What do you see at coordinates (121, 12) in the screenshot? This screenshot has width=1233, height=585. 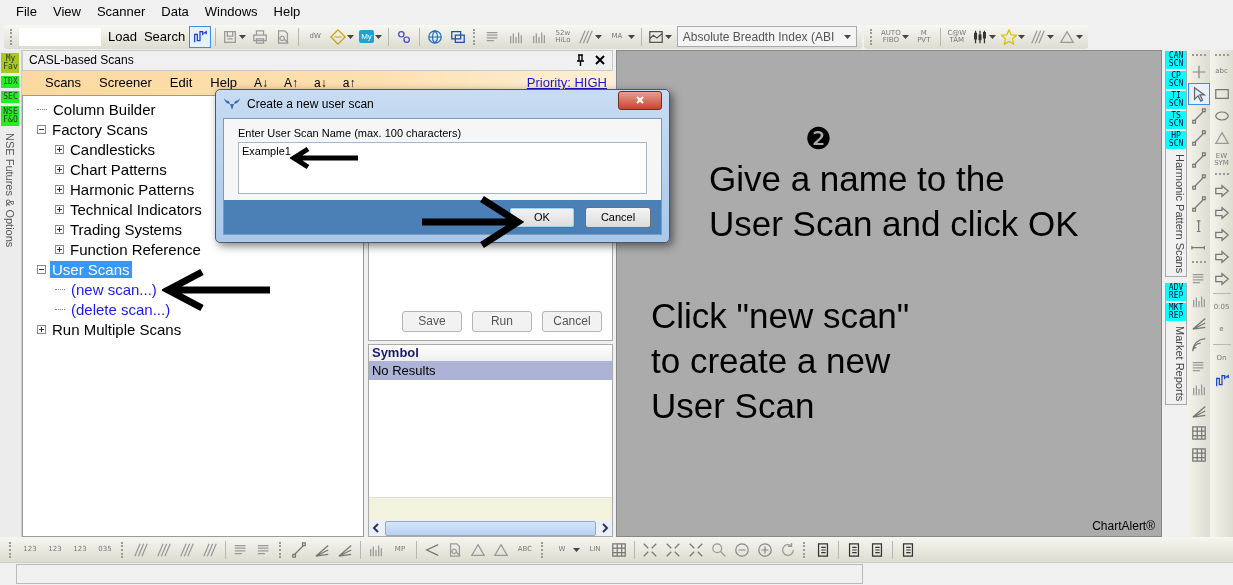 I see `menu-item: Scanner` at bounding box center [121, 12].